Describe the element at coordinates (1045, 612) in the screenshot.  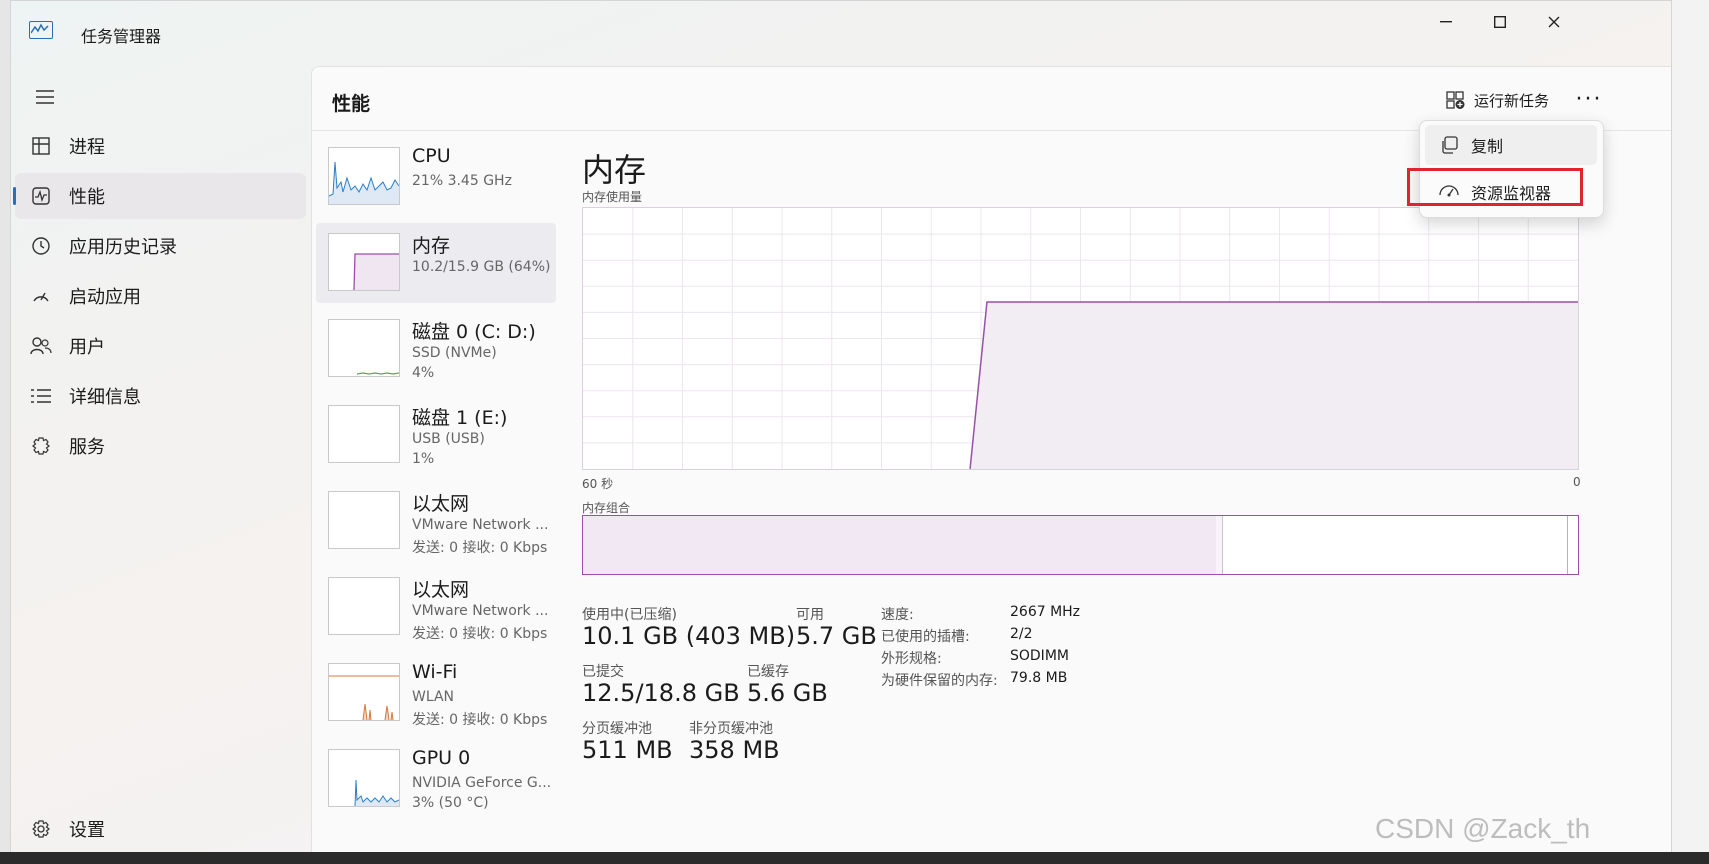
I see `speed-value: 2667 MHz` at that location.